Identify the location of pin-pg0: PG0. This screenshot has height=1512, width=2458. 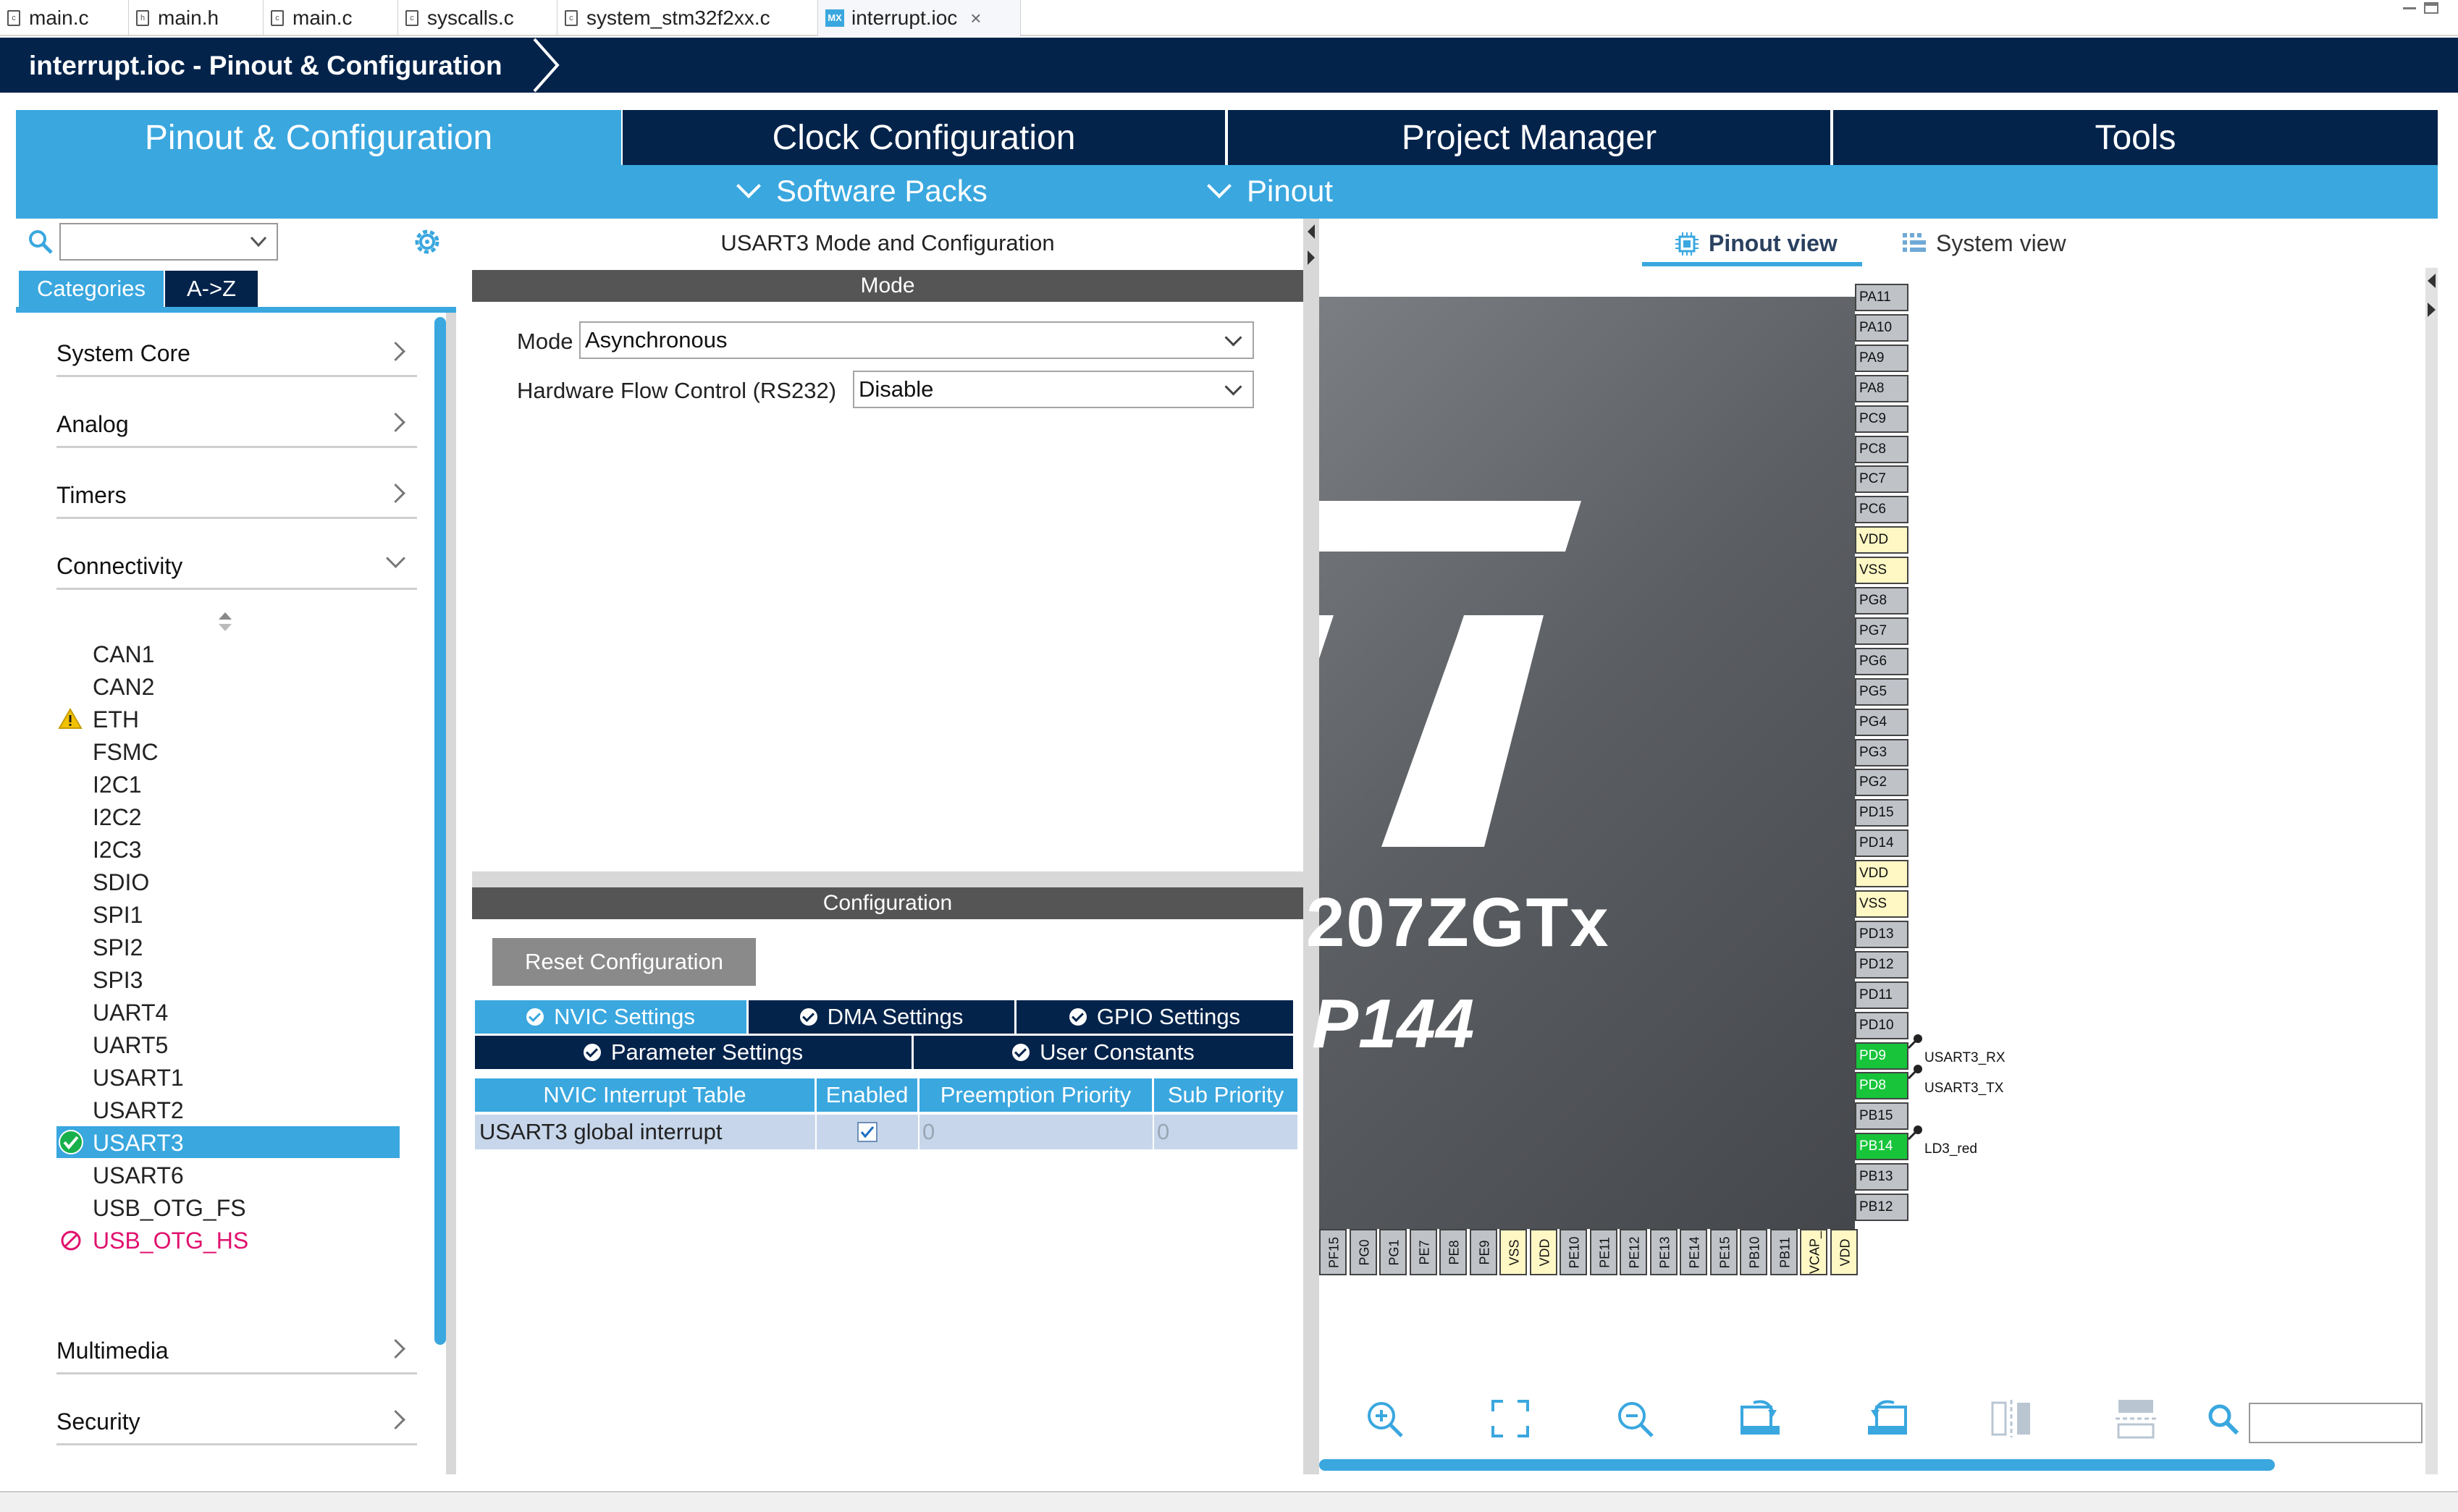
(1363, 1252).